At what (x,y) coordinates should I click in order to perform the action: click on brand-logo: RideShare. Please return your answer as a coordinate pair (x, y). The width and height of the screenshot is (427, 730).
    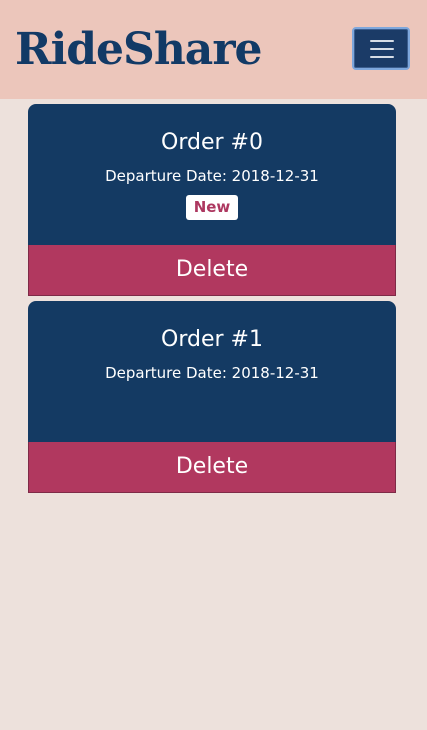
    Looking at the image, I should click on (138, 50).